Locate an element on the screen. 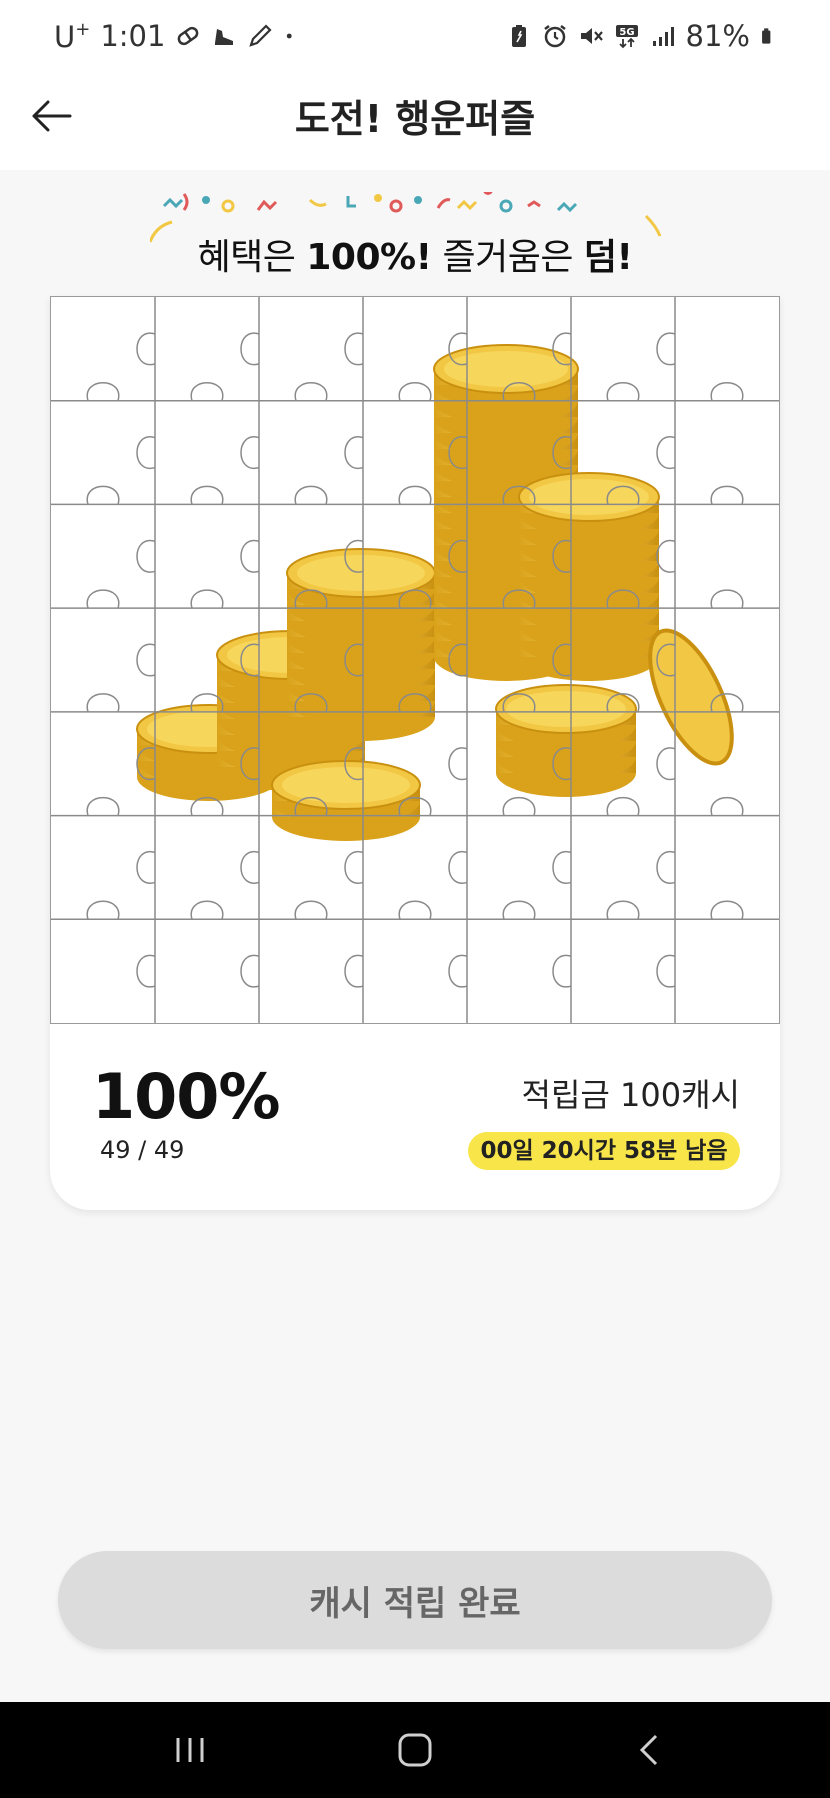 The width and height of the screenshot is (830, 1798). battery-icon is located at coordinates (766, 36).